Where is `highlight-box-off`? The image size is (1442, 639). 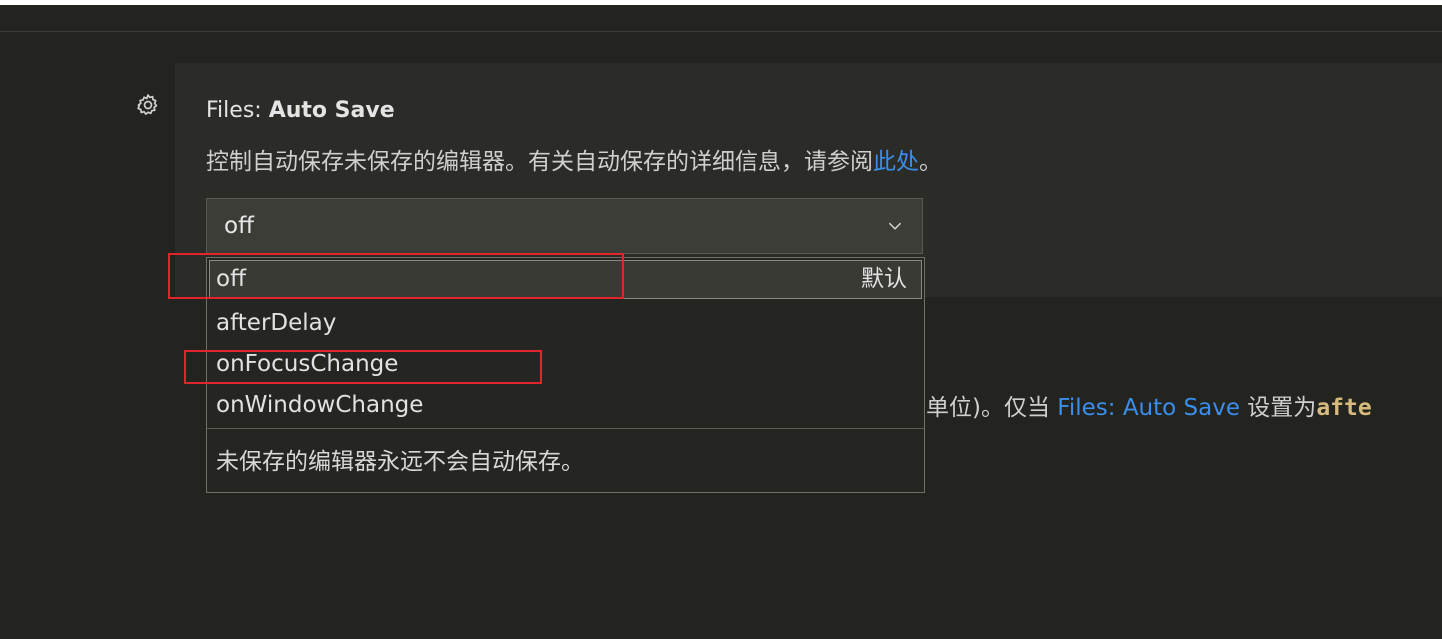
highlight-box-off is located at coordinates (396, 276).